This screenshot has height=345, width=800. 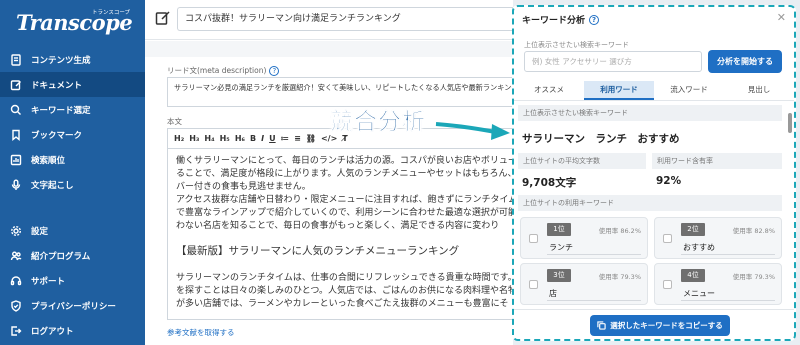 I want to click on sidebar-item-privacy-policy: プライバシーポリシー, so click(x=72, y=305).